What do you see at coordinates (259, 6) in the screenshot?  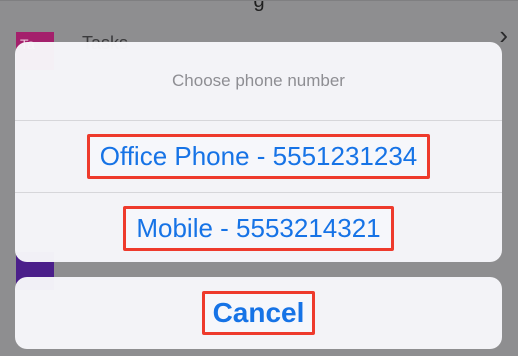 I see `background-title: g` at bounding box center [259, 6].